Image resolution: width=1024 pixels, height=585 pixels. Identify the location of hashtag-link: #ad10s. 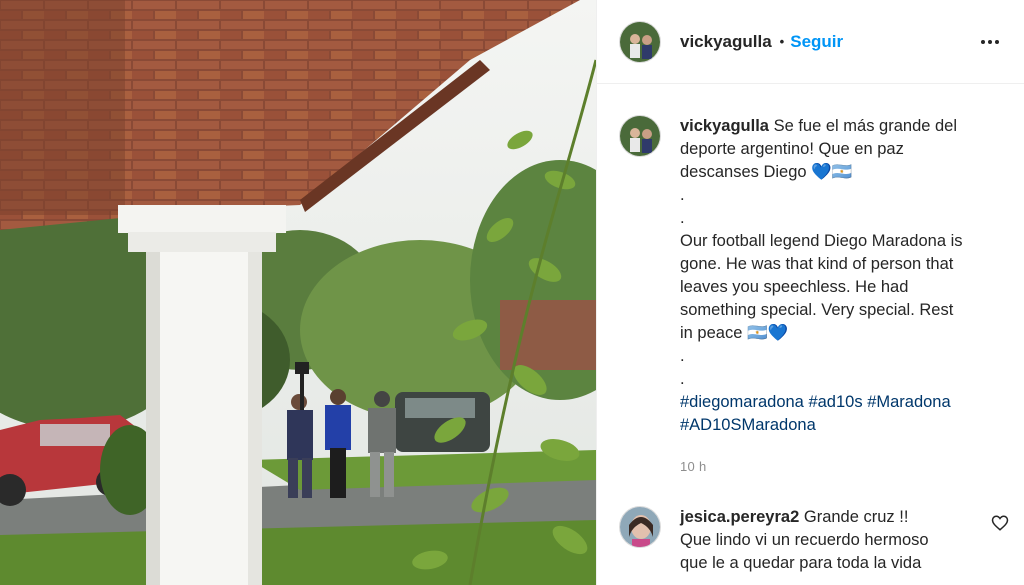
(835, 402).